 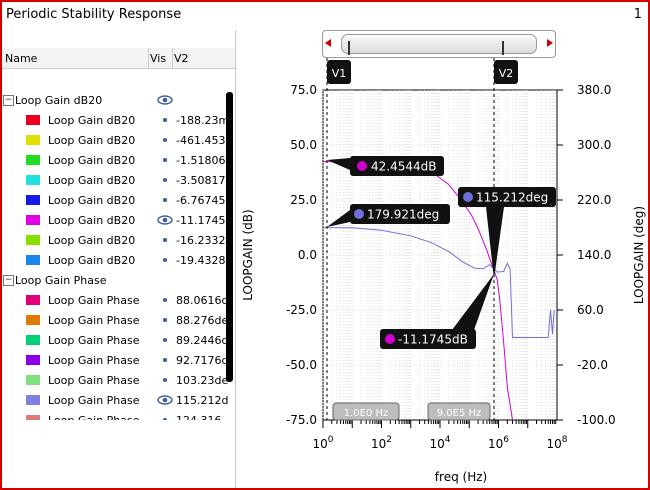 I want to click on y2-tick-label: 60.0, so click(x=590, y=310).